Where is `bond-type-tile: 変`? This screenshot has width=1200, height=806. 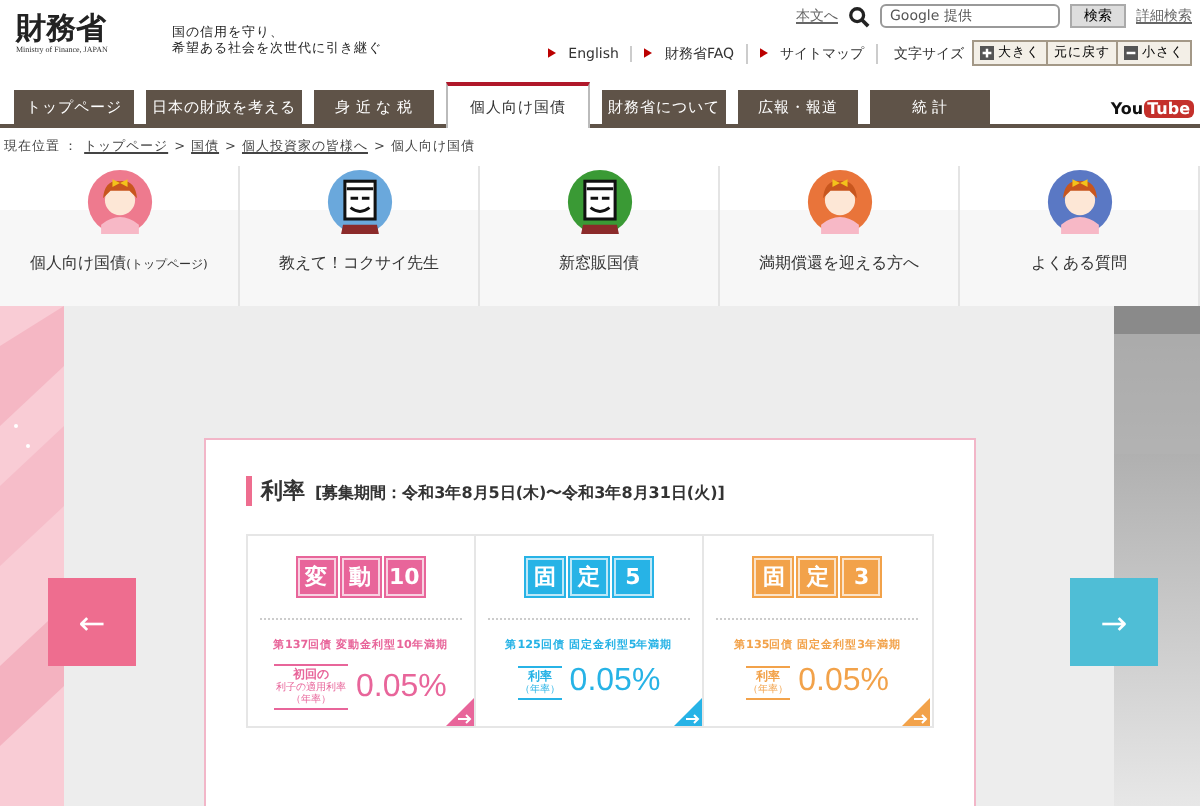
bond-type-tile: 変 is located at coordinates (316, 577).